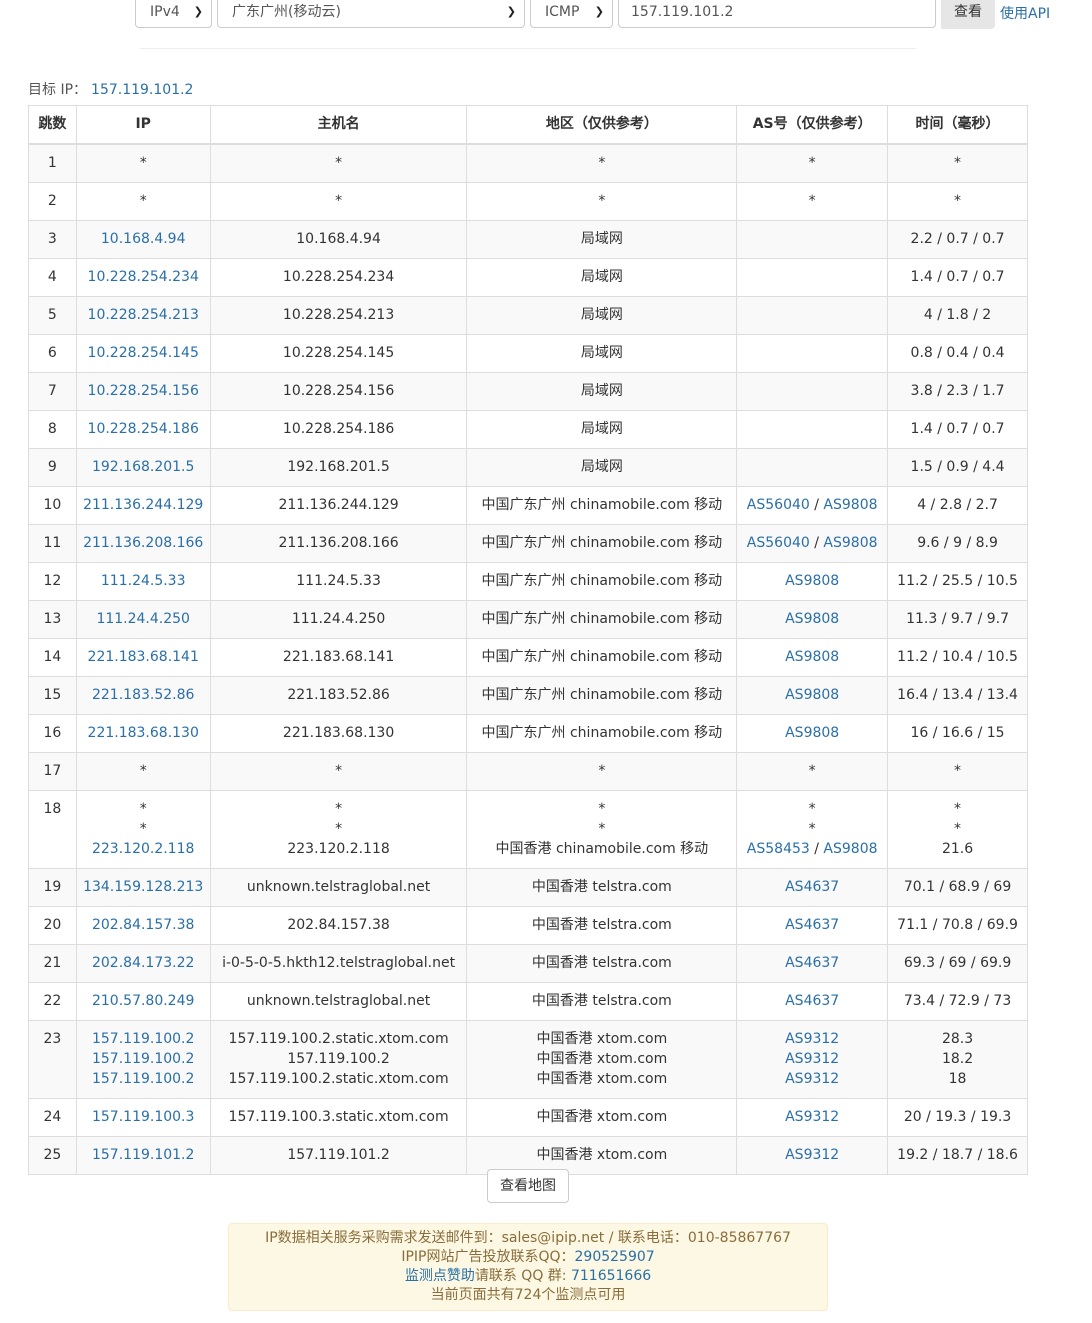 Image resolution: width=1092 pixels, height=1323 pixels. What do you see at coordinates (143, 543) in the screenshot?
I see `ip-link: 211.136.208.166` at bounding box center [143, 543].